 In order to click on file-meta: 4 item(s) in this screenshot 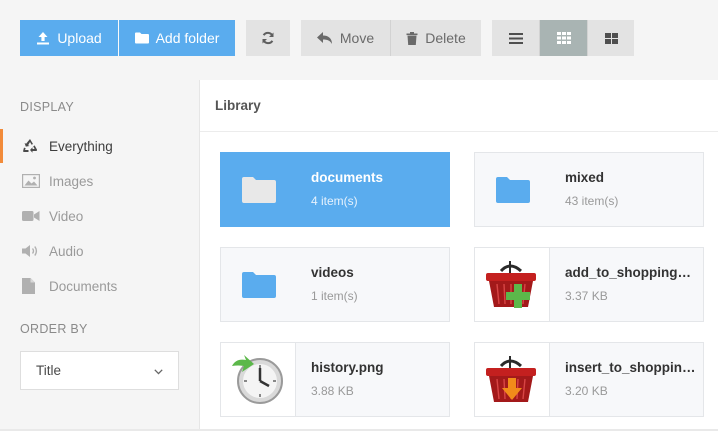, I will do `click(334, 201)`.